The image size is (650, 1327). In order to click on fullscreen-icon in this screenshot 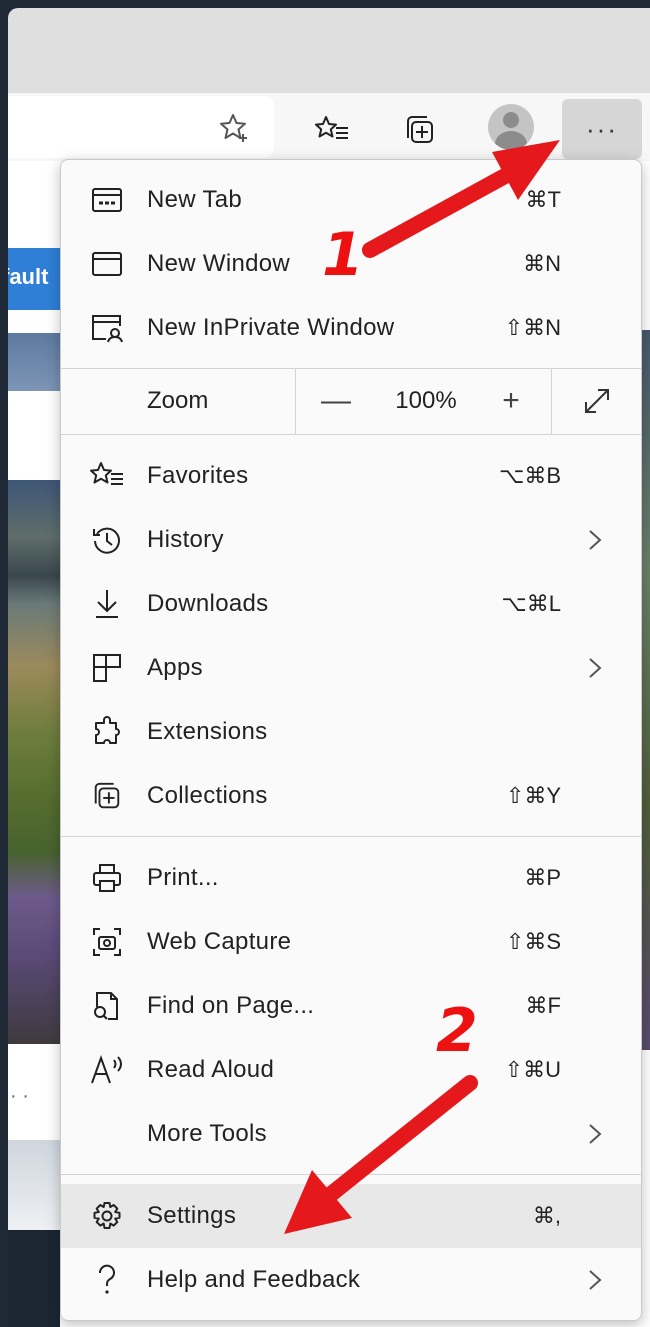, I will do `click(596, 401)`.